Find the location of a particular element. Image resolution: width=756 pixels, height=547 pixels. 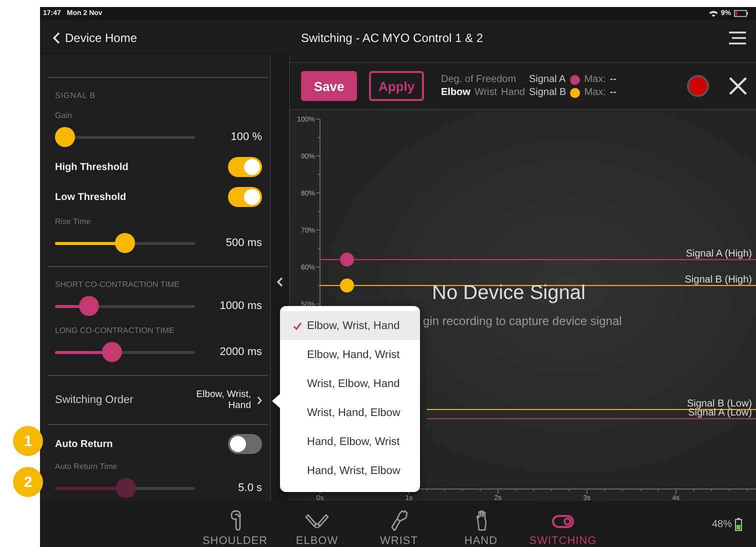

slider-value: 100 % is located at coordinates (246, 137).